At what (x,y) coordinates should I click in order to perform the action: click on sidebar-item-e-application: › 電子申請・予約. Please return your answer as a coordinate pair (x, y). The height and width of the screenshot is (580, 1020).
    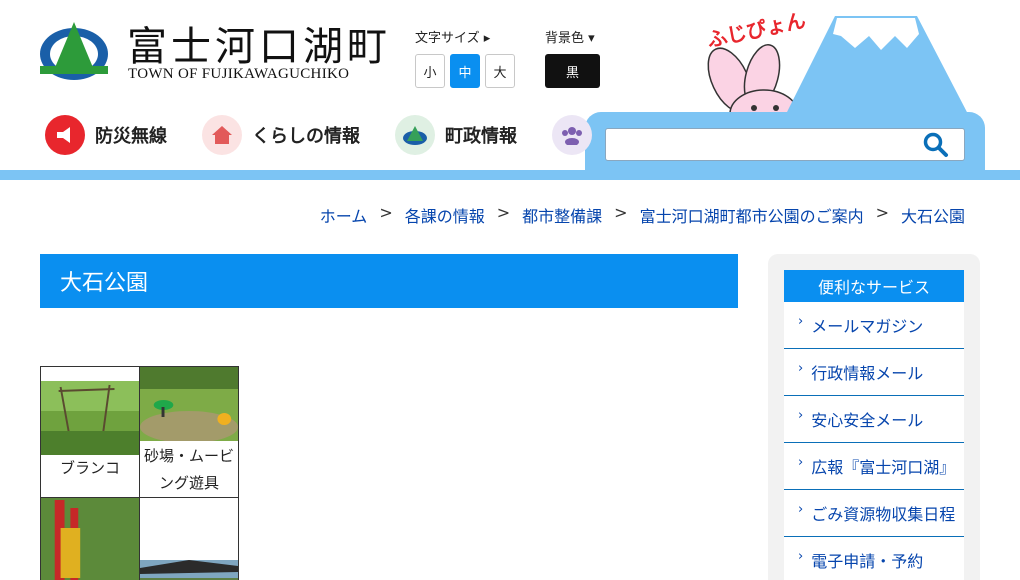
    Looking at the image, I should click on (874, 558).